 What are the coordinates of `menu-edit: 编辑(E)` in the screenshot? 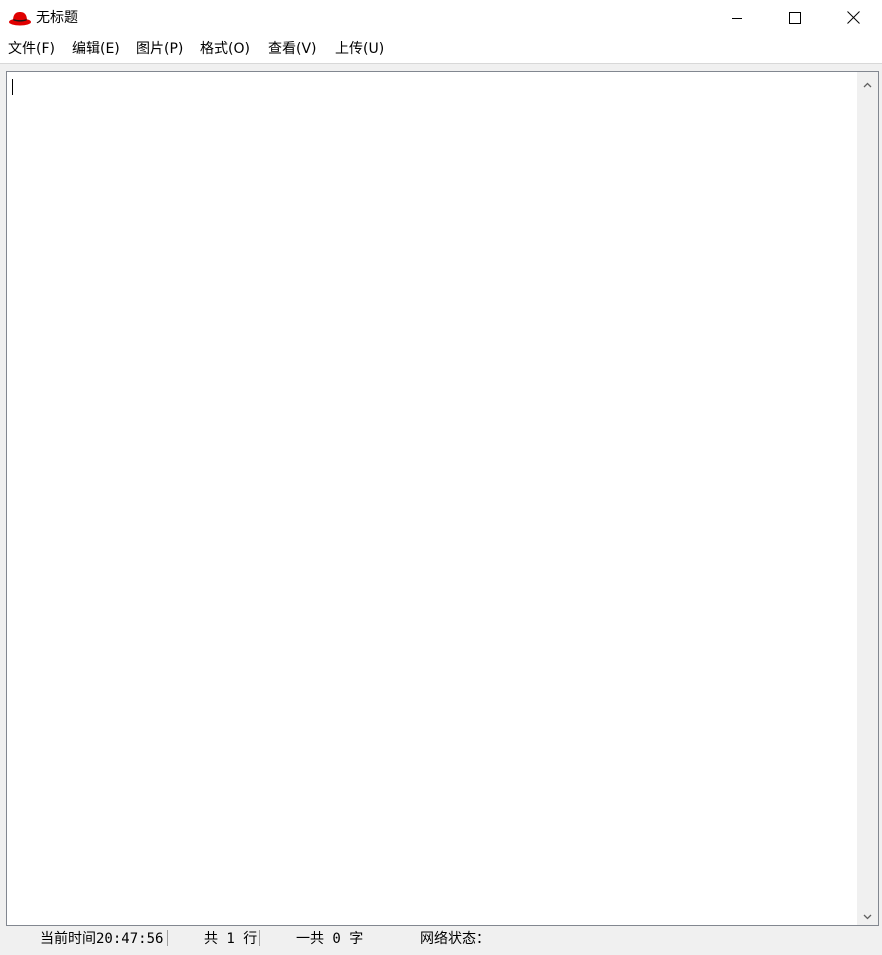 It's located at (96, 49).